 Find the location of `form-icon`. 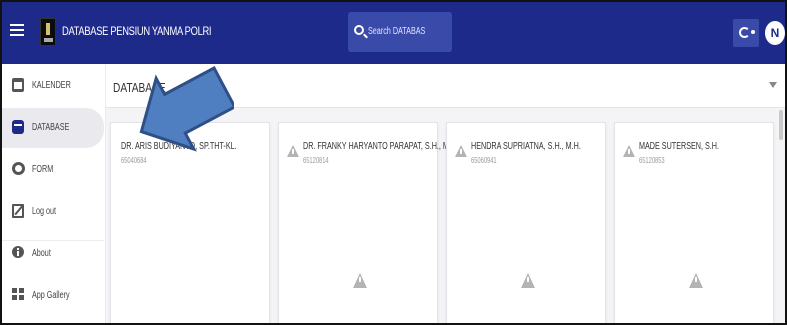

form-icon is located at coordinates (18, 168).